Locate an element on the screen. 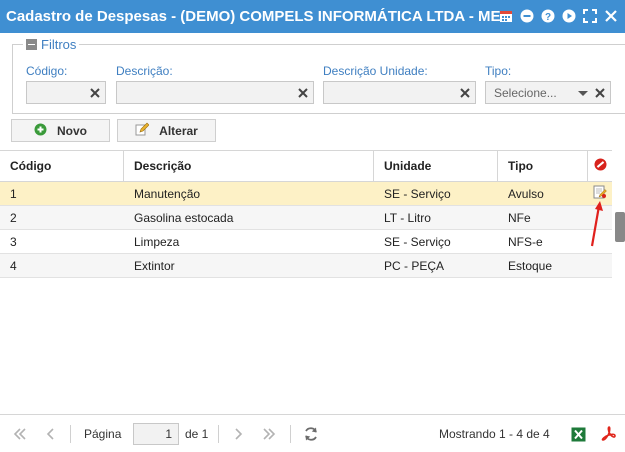 This screenshot has width=625, height=452. descricao-unidade-field is located at coordinates (399, 92).